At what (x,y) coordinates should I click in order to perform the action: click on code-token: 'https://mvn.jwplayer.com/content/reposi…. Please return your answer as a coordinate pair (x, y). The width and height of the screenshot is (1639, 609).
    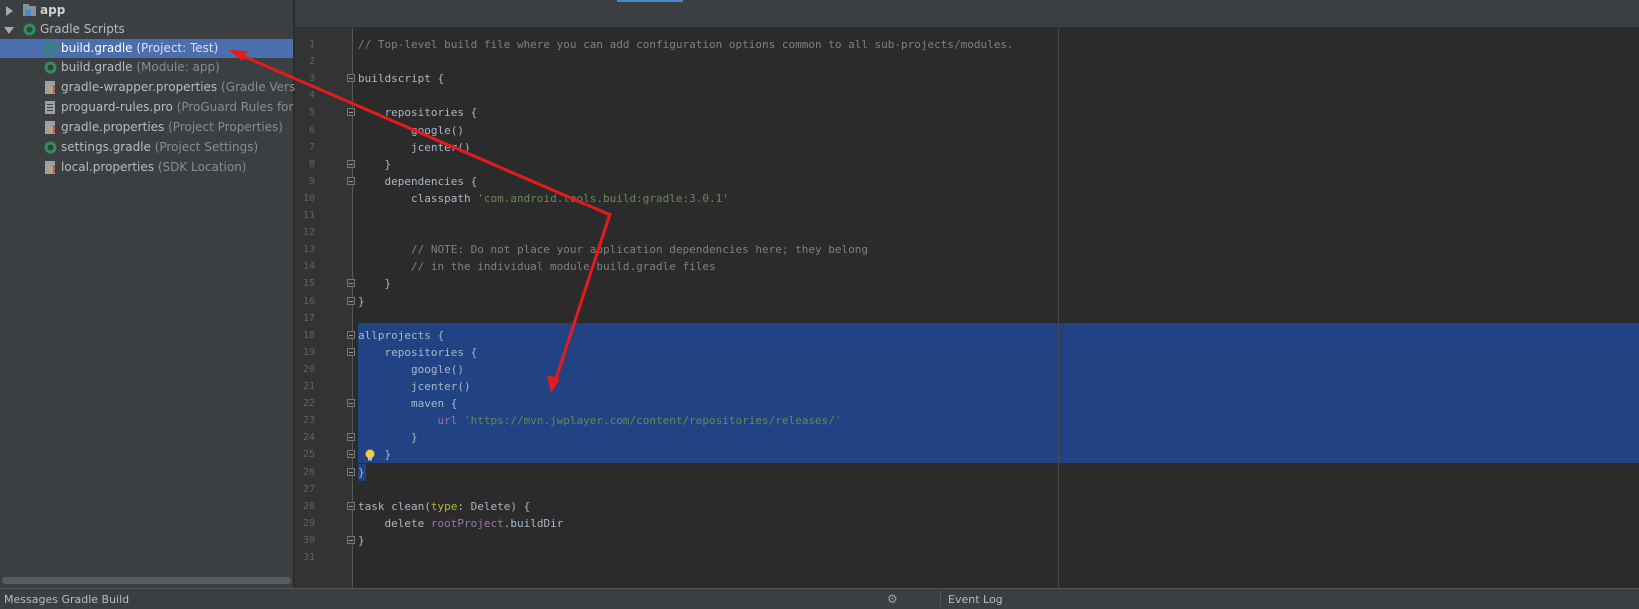
    Looking at the image, I should click on (652, 421).